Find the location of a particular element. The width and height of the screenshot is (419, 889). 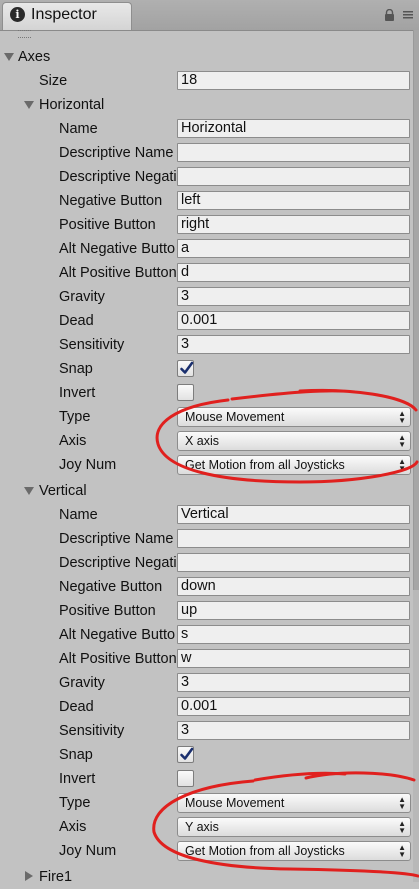

v-type-dropdown: Mouse Movement ▲ ▼ is located at coordinates (294, 803).